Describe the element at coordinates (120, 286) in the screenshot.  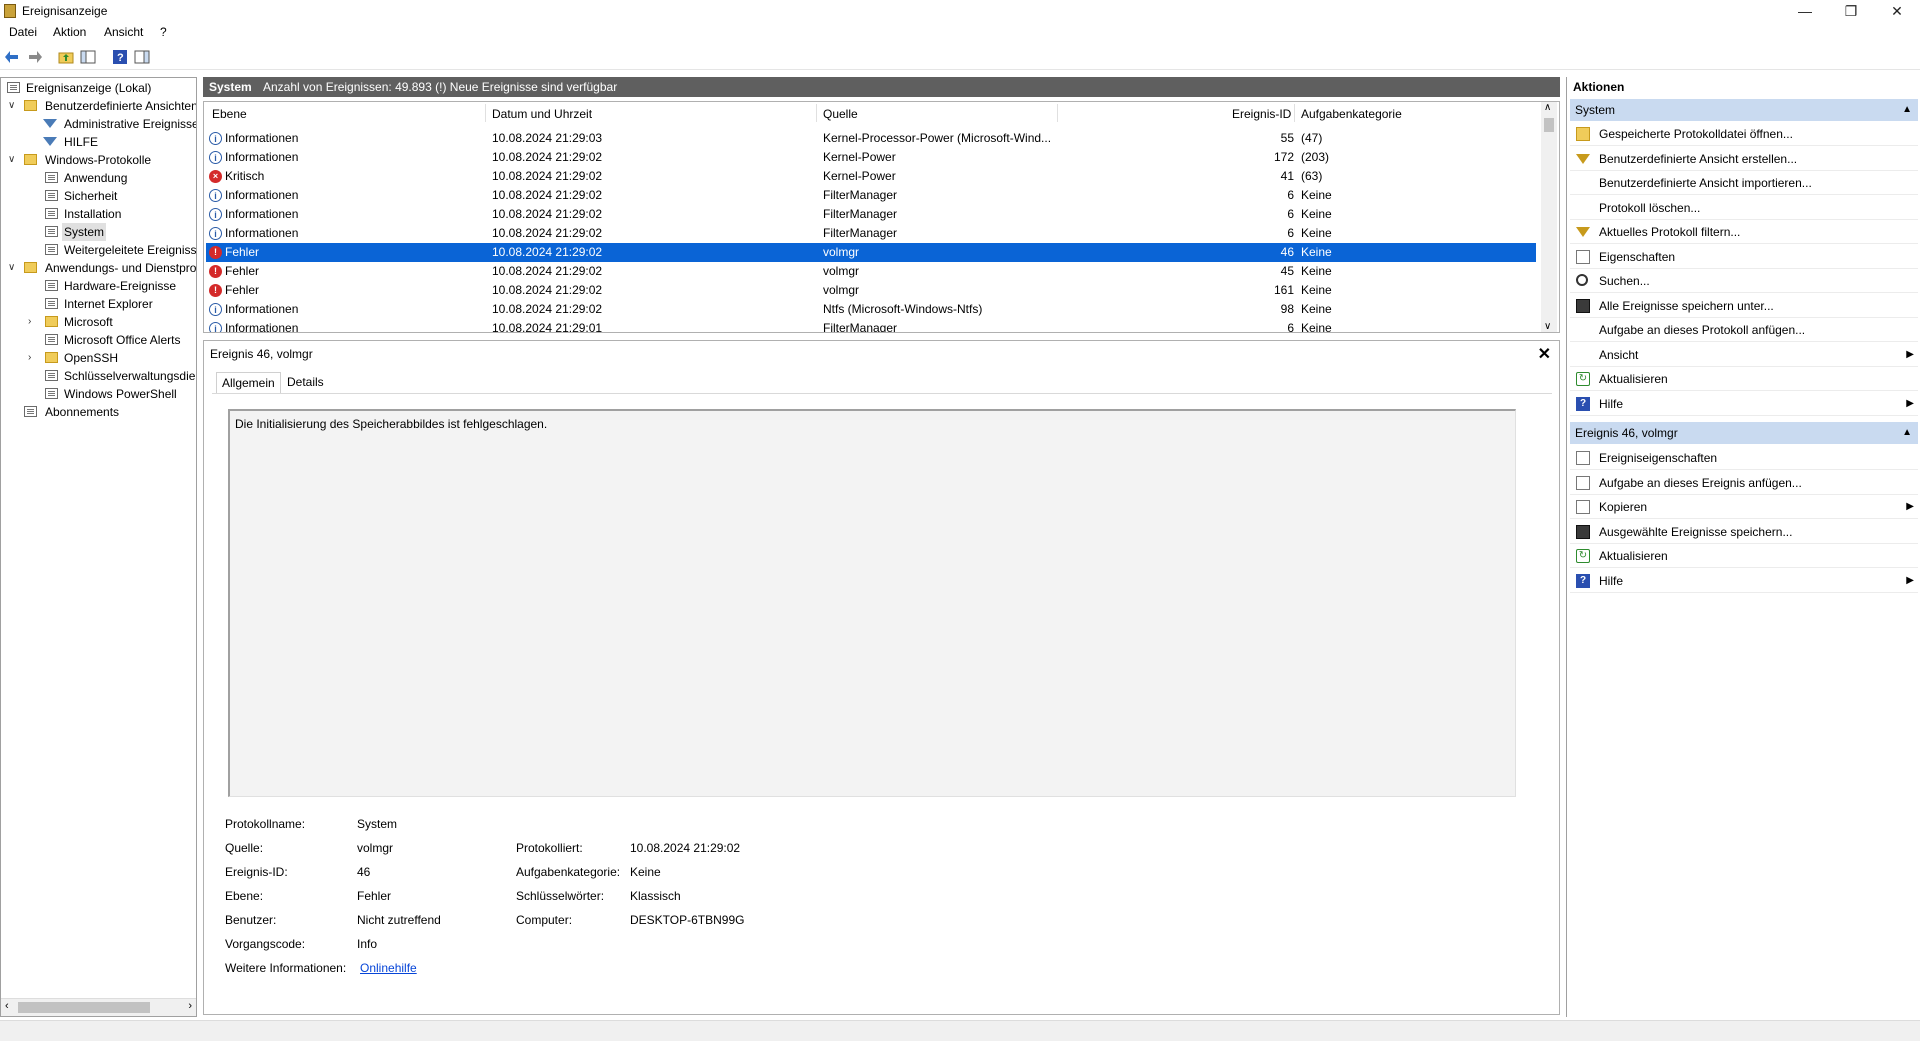
I see `tree-label: Hardware-Ereignisse` at that location.